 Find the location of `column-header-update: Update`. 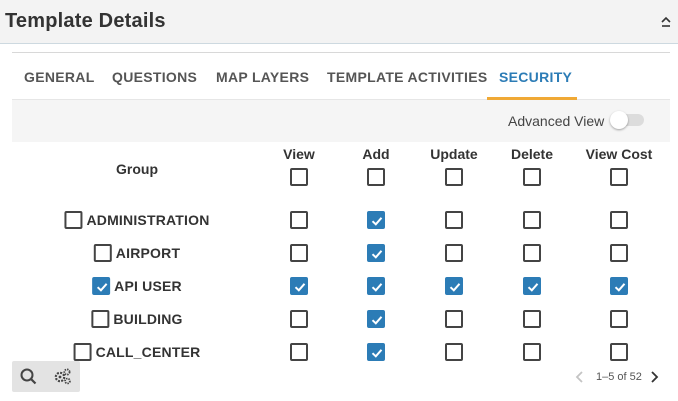

column-header-update: Update is located at coordinates (454, 154).